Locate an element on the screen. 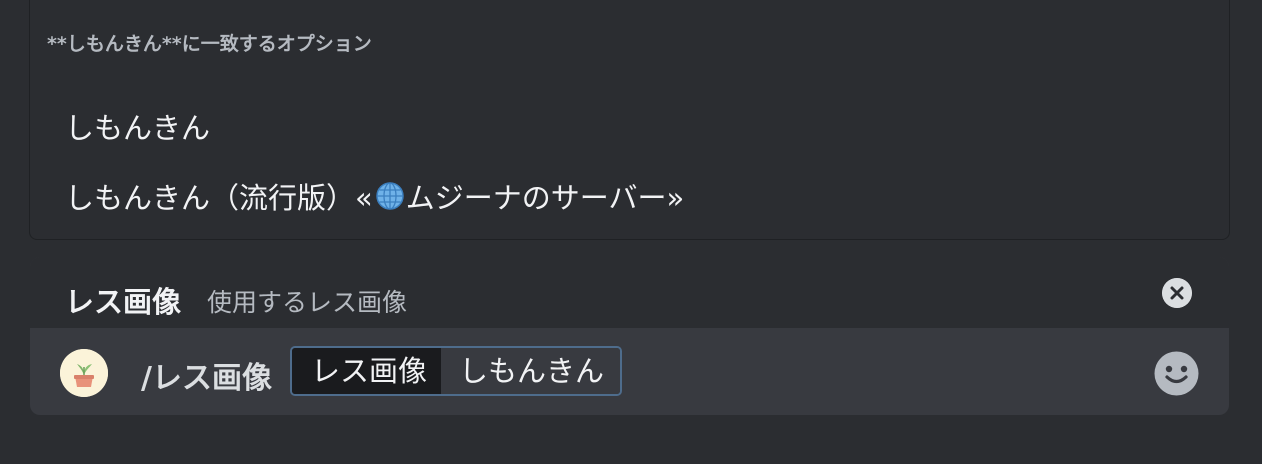 The width and height of the screenshot is (1262, 464). autocomplete-header: **しもんきん**に一致するオプション is located at coordinates (209, 44).